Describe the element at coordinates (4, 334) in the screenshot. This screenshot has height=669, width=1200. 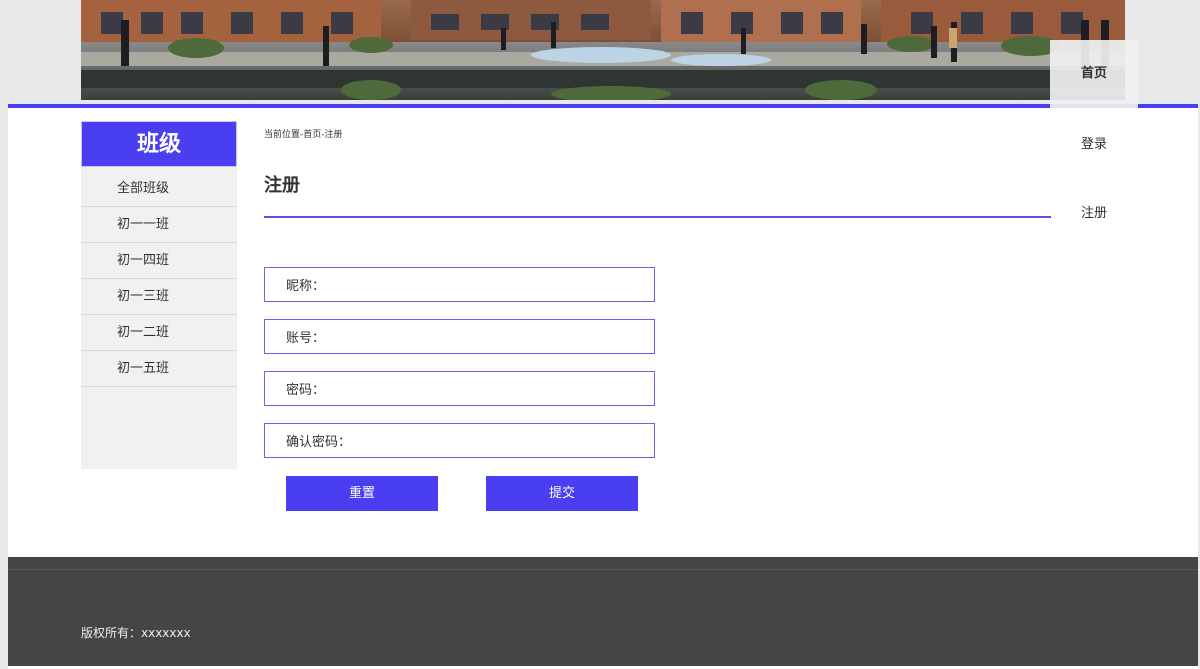
I see `page-left-margin` at that location.